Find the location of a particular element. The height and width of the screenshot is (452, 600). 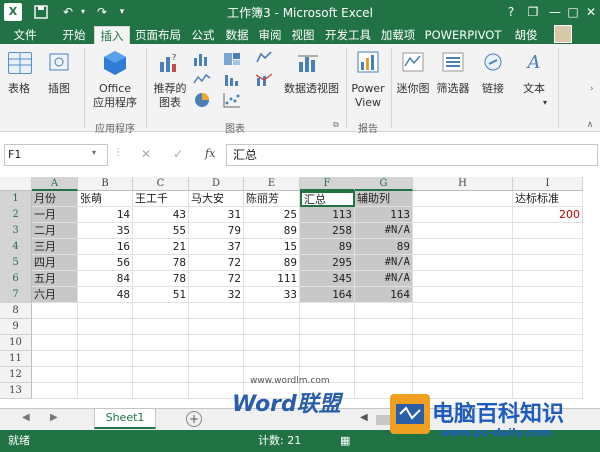

add-sheet-button: + is located at coordinates (194, 419).